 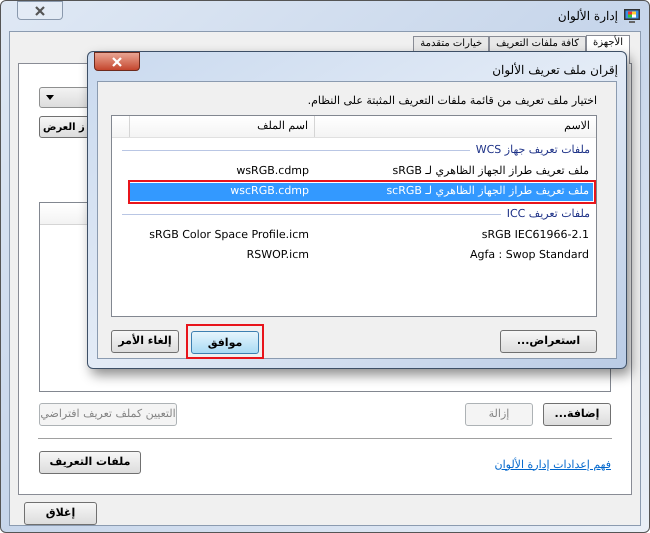 What do you see at coordinates (220, 235) in the screenshot?
I see `list-cell: sRGB Color Space Profile.icm` at bounding box center [220, 235].